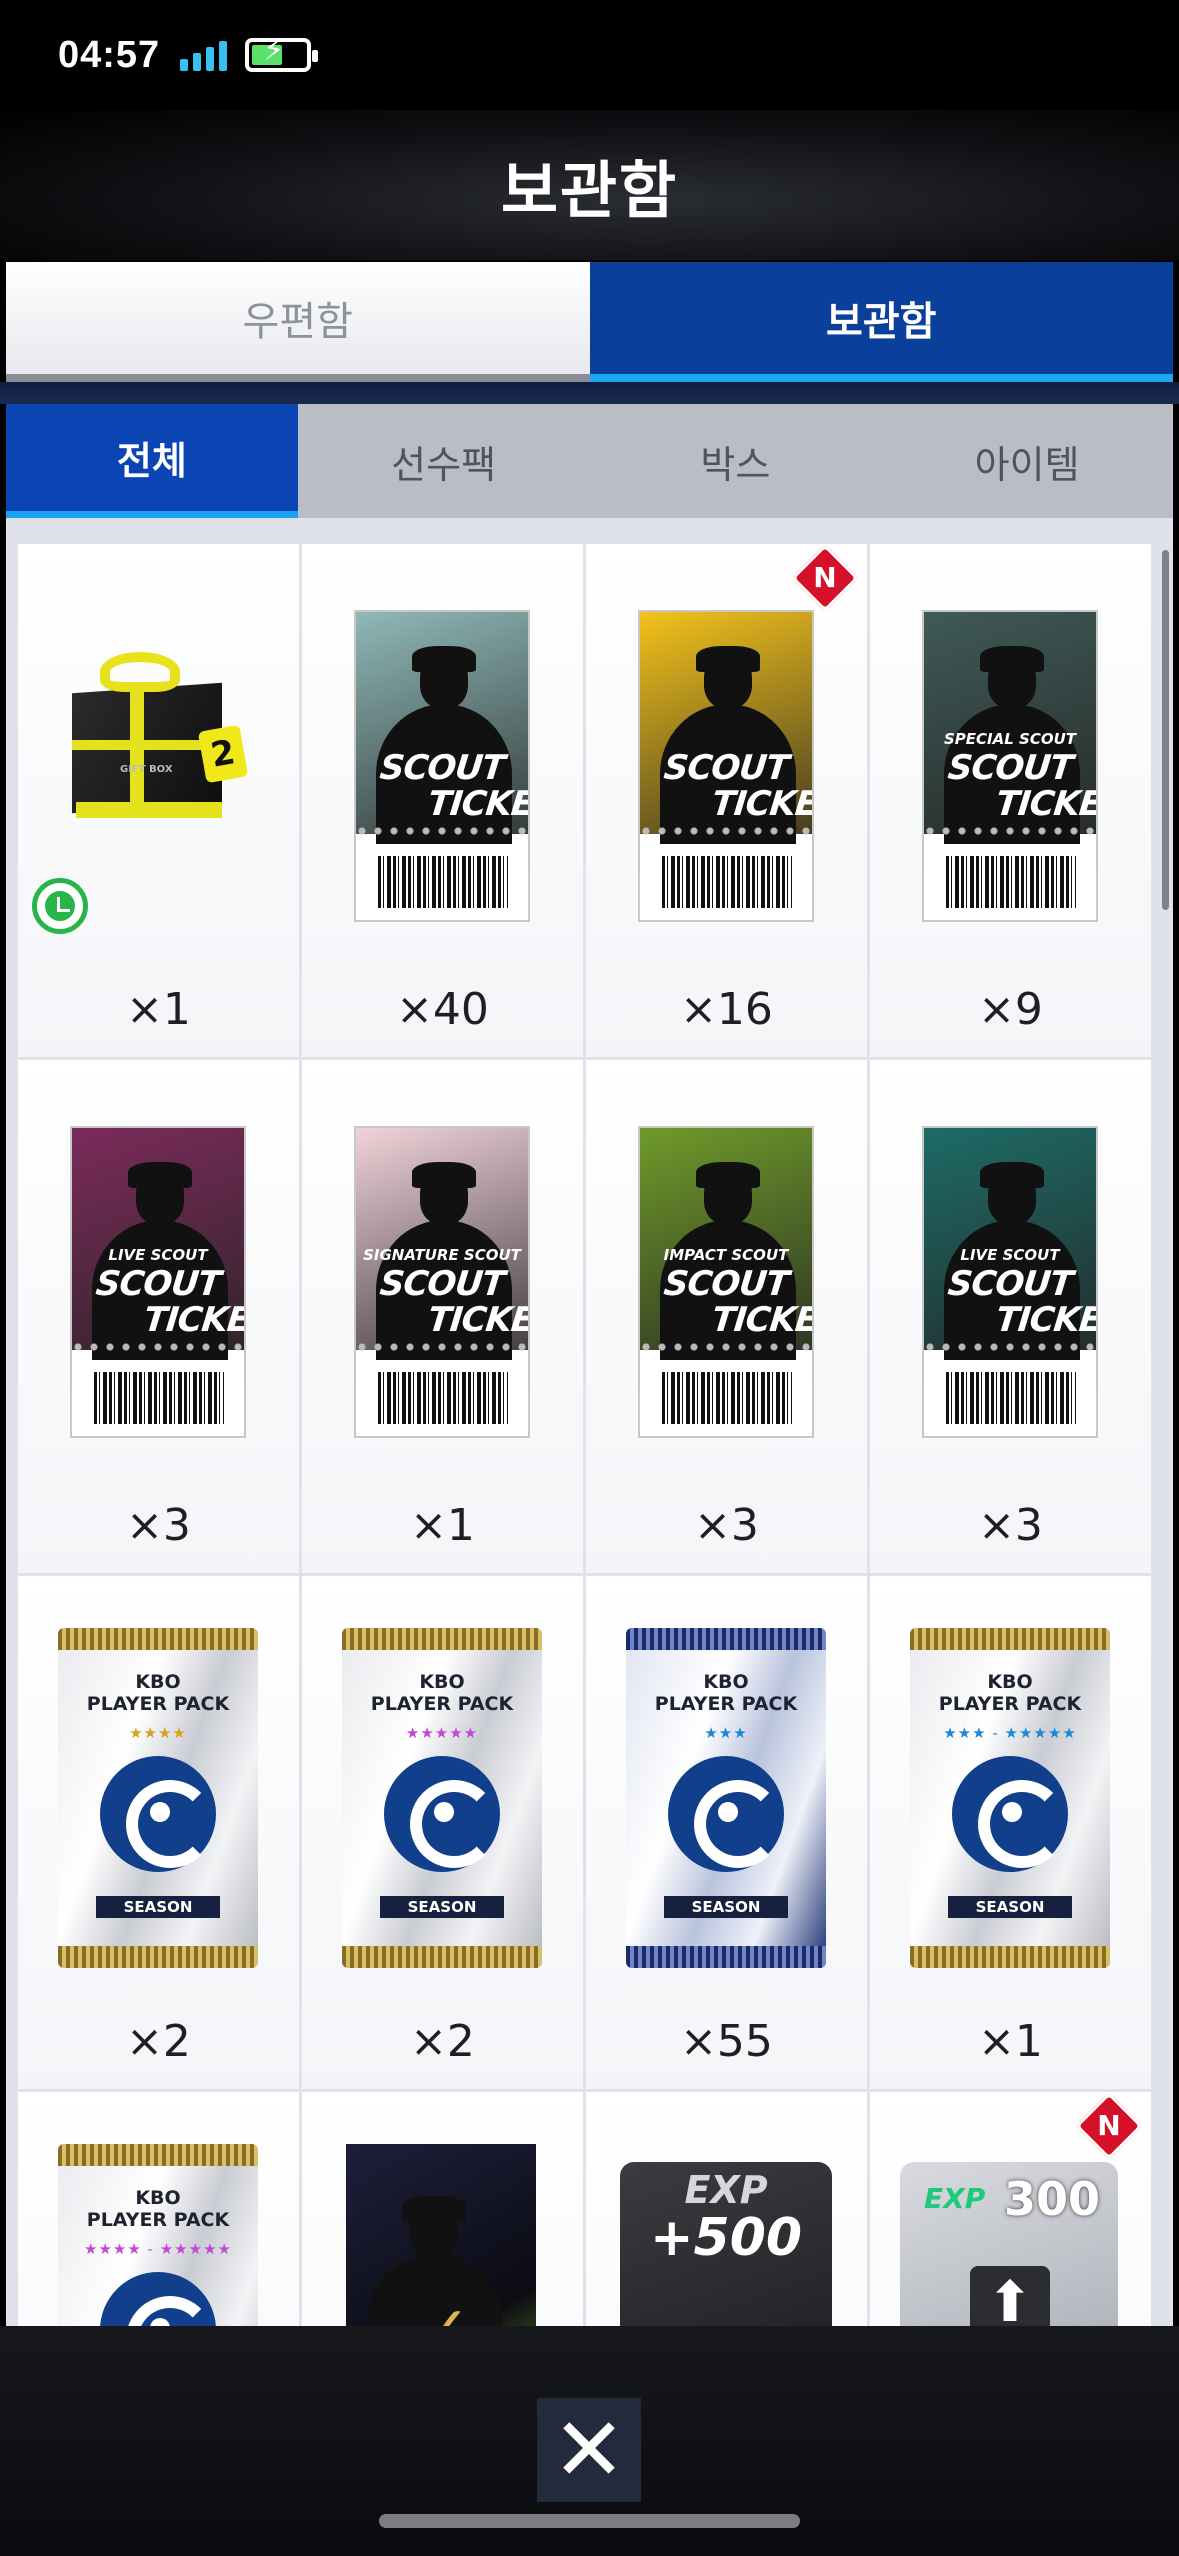 The width and height of the screenshot is (1179, 2556). What do you see at coordinates (726, 1733) in the screenshot?
I see `pack-stars: ★★★` at bounding box center [726, 1733].